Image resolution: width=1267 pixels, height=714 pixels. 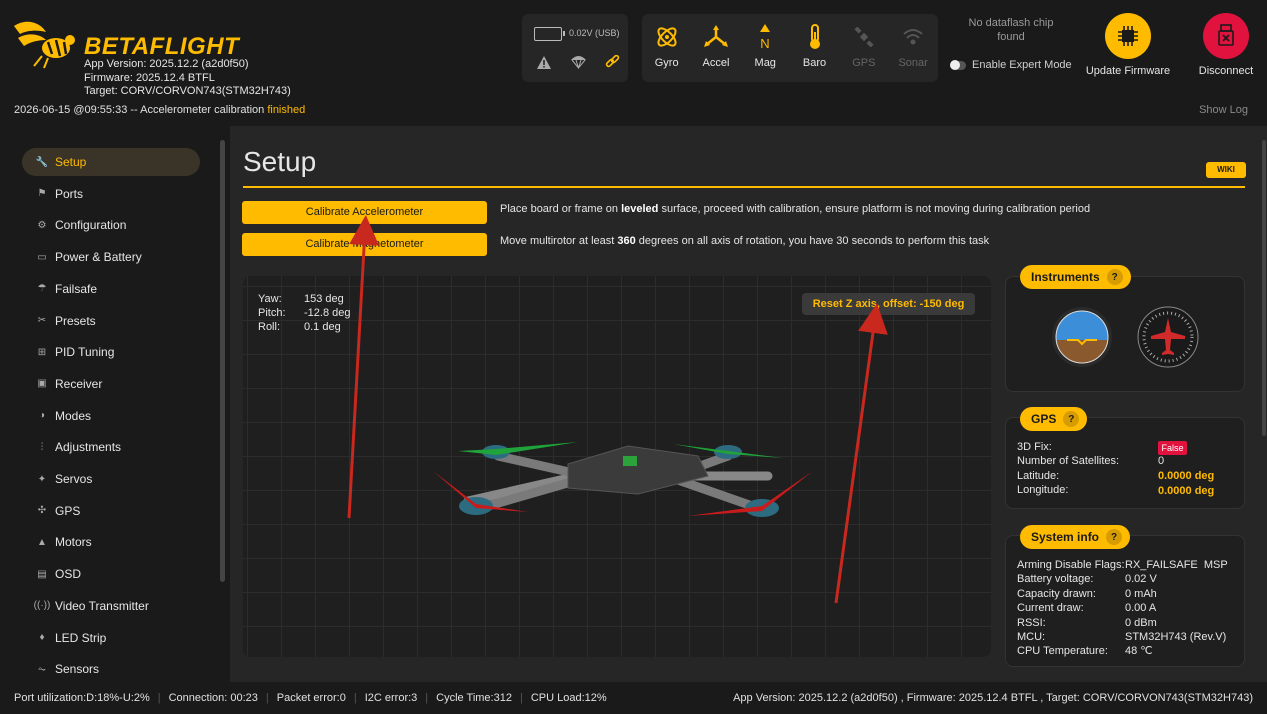 What do you see at coordinates (474, 698) in the screenshot?
I see `cycle-time: Cycle Time:312` at bounding box center [474, 698].